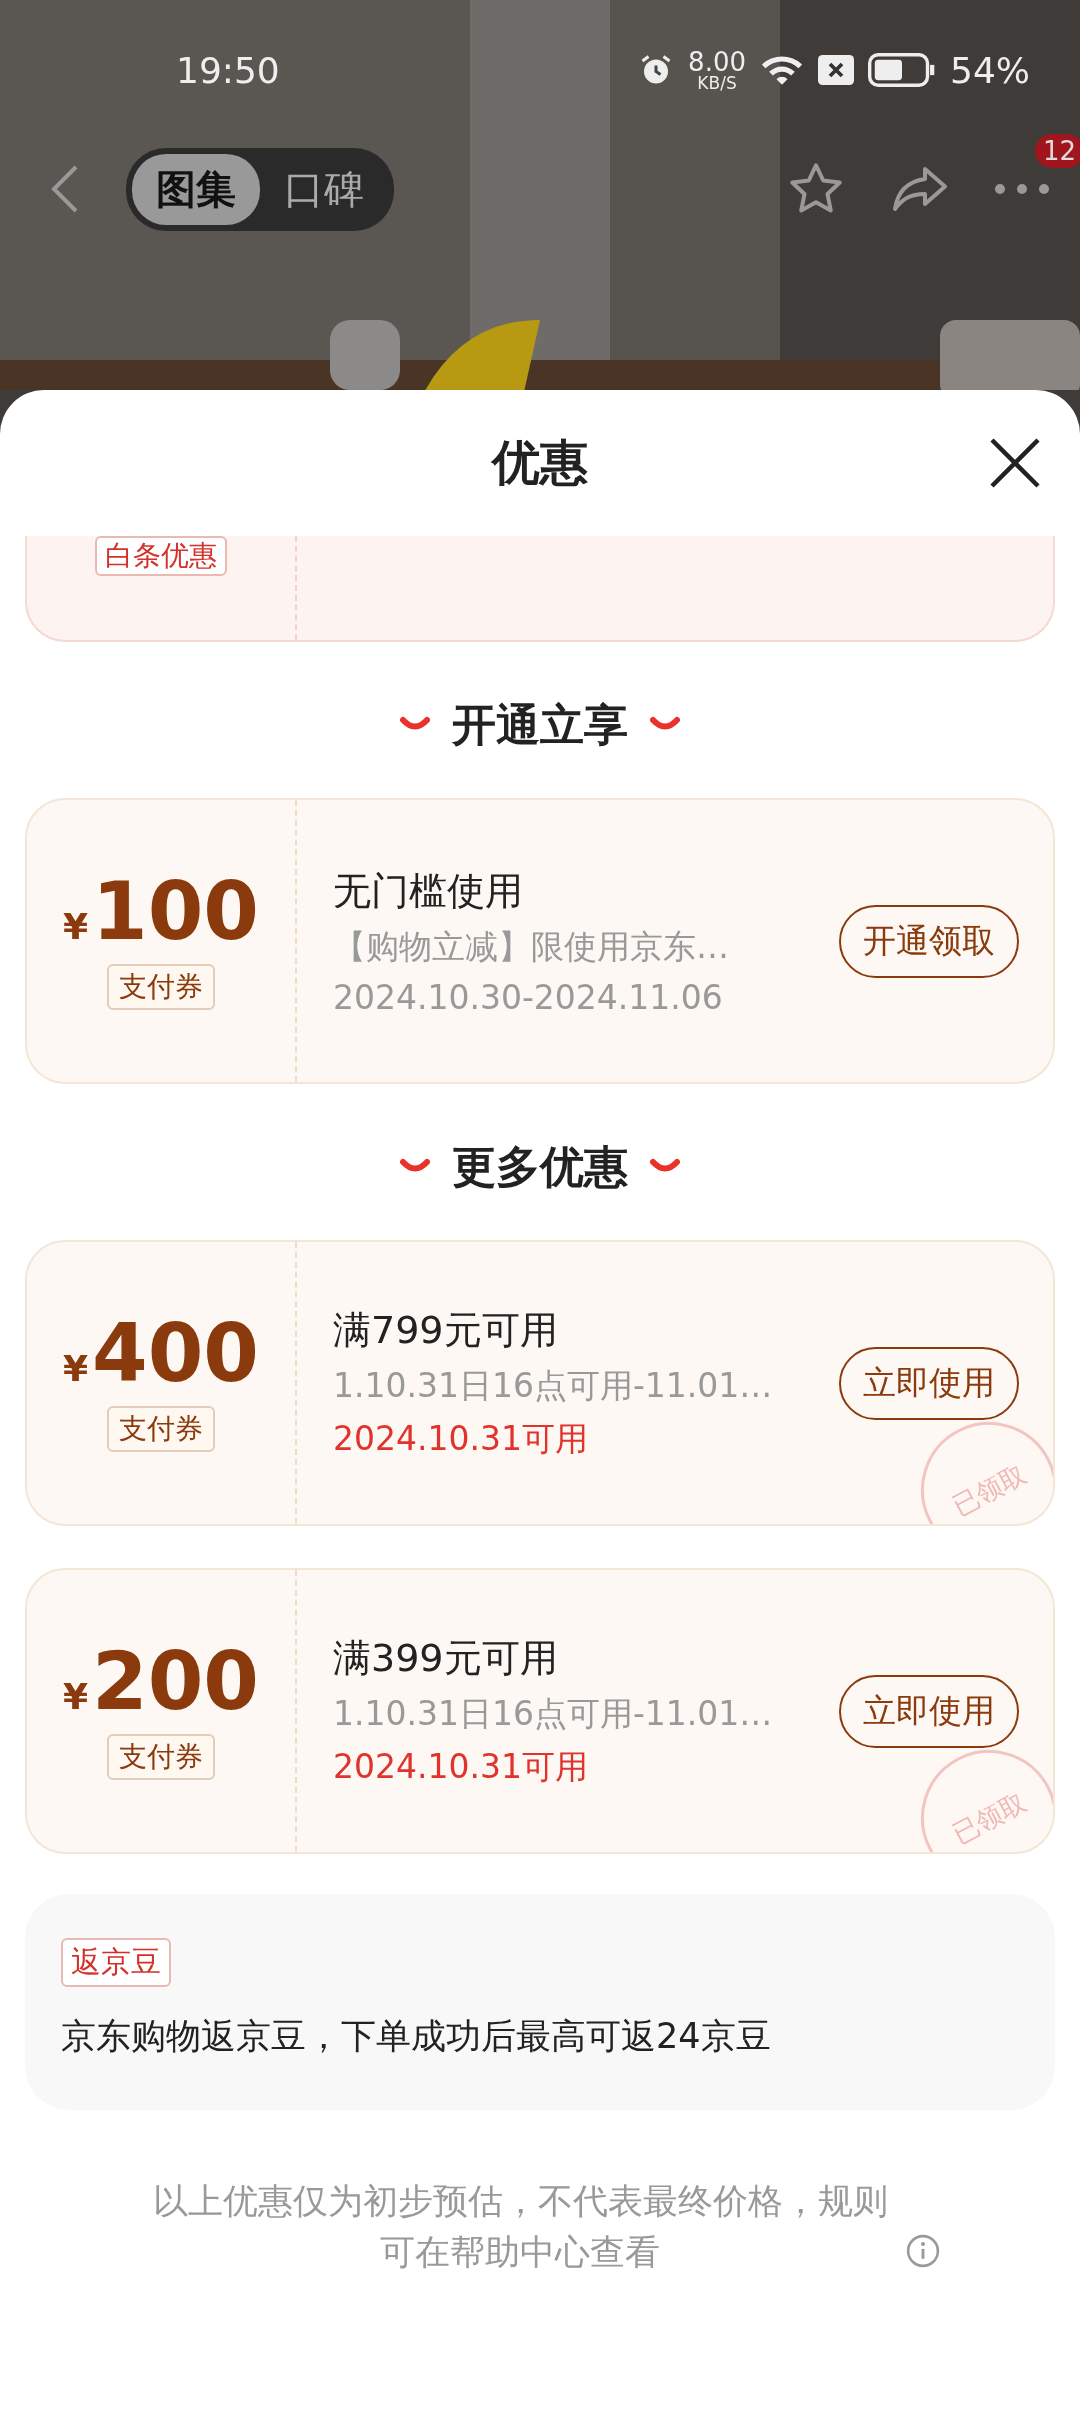  Describe the element at coordinates (540, 462) in the screenshot. I see `sheet-title: 优惠` at that location.